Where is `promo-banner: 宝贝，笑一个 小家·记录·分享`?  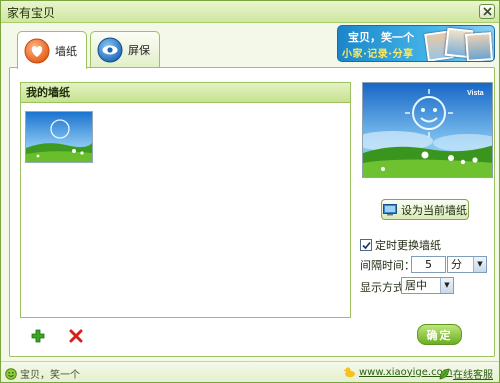 promo-banner: 宝贝，笑一个 小家·记录·分享 is located at coordinates (416, 43).